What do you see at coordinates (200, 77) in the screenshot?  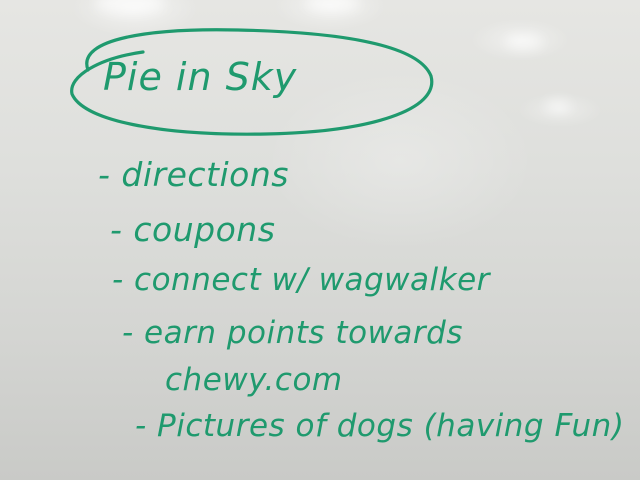 I see `board-title: Pie in Sky` at bounding box center [200, 77].